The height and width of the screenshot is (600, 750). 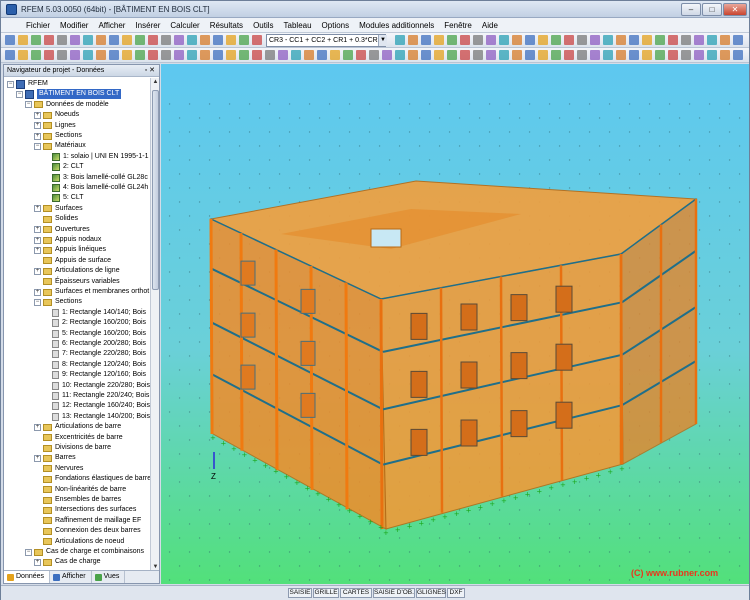 I want to click on tree-item: Excentricités de barre, so click(x=78, y=438).